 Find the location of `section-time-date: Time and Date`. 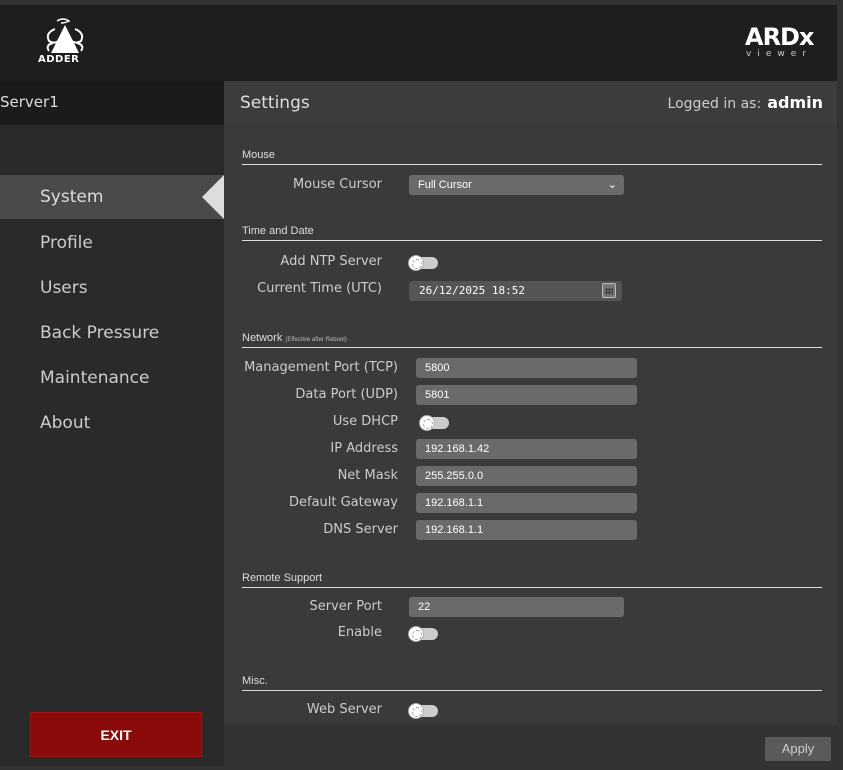

section-time-date: Time and Date is located at coordinates (532, 233).